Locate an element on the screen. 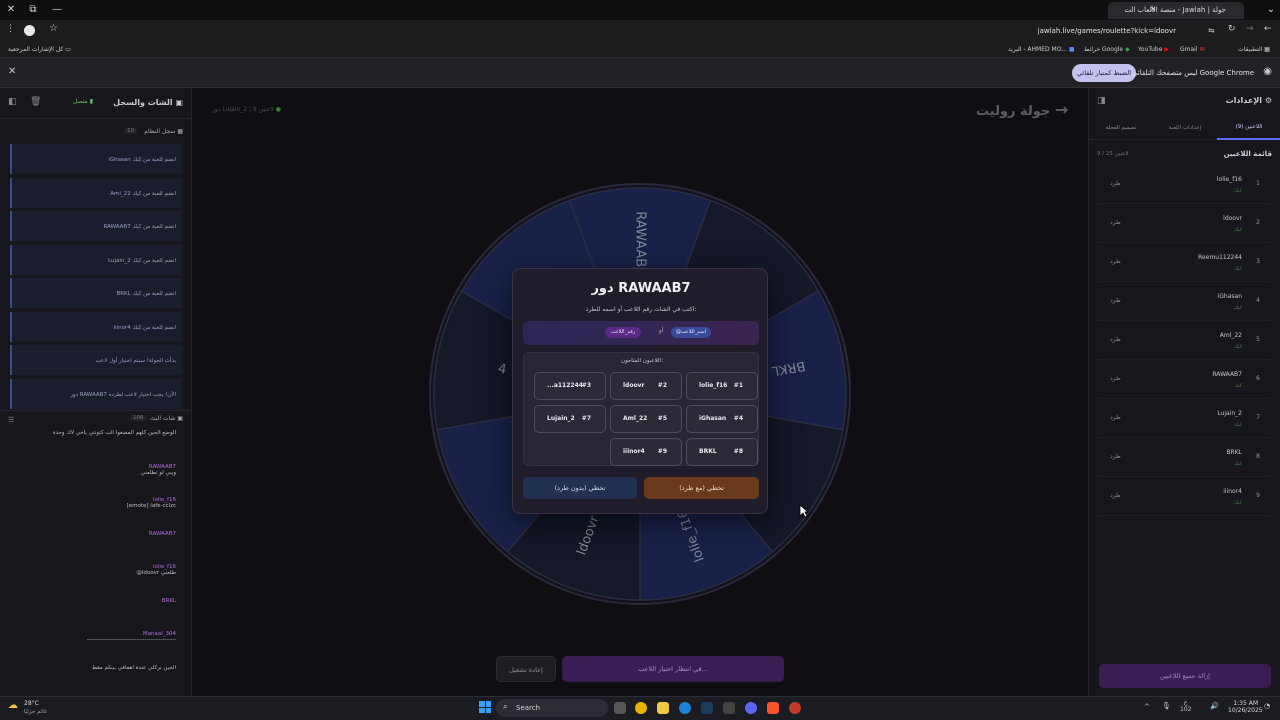  steam-icon is located at coordinates (707, 708).